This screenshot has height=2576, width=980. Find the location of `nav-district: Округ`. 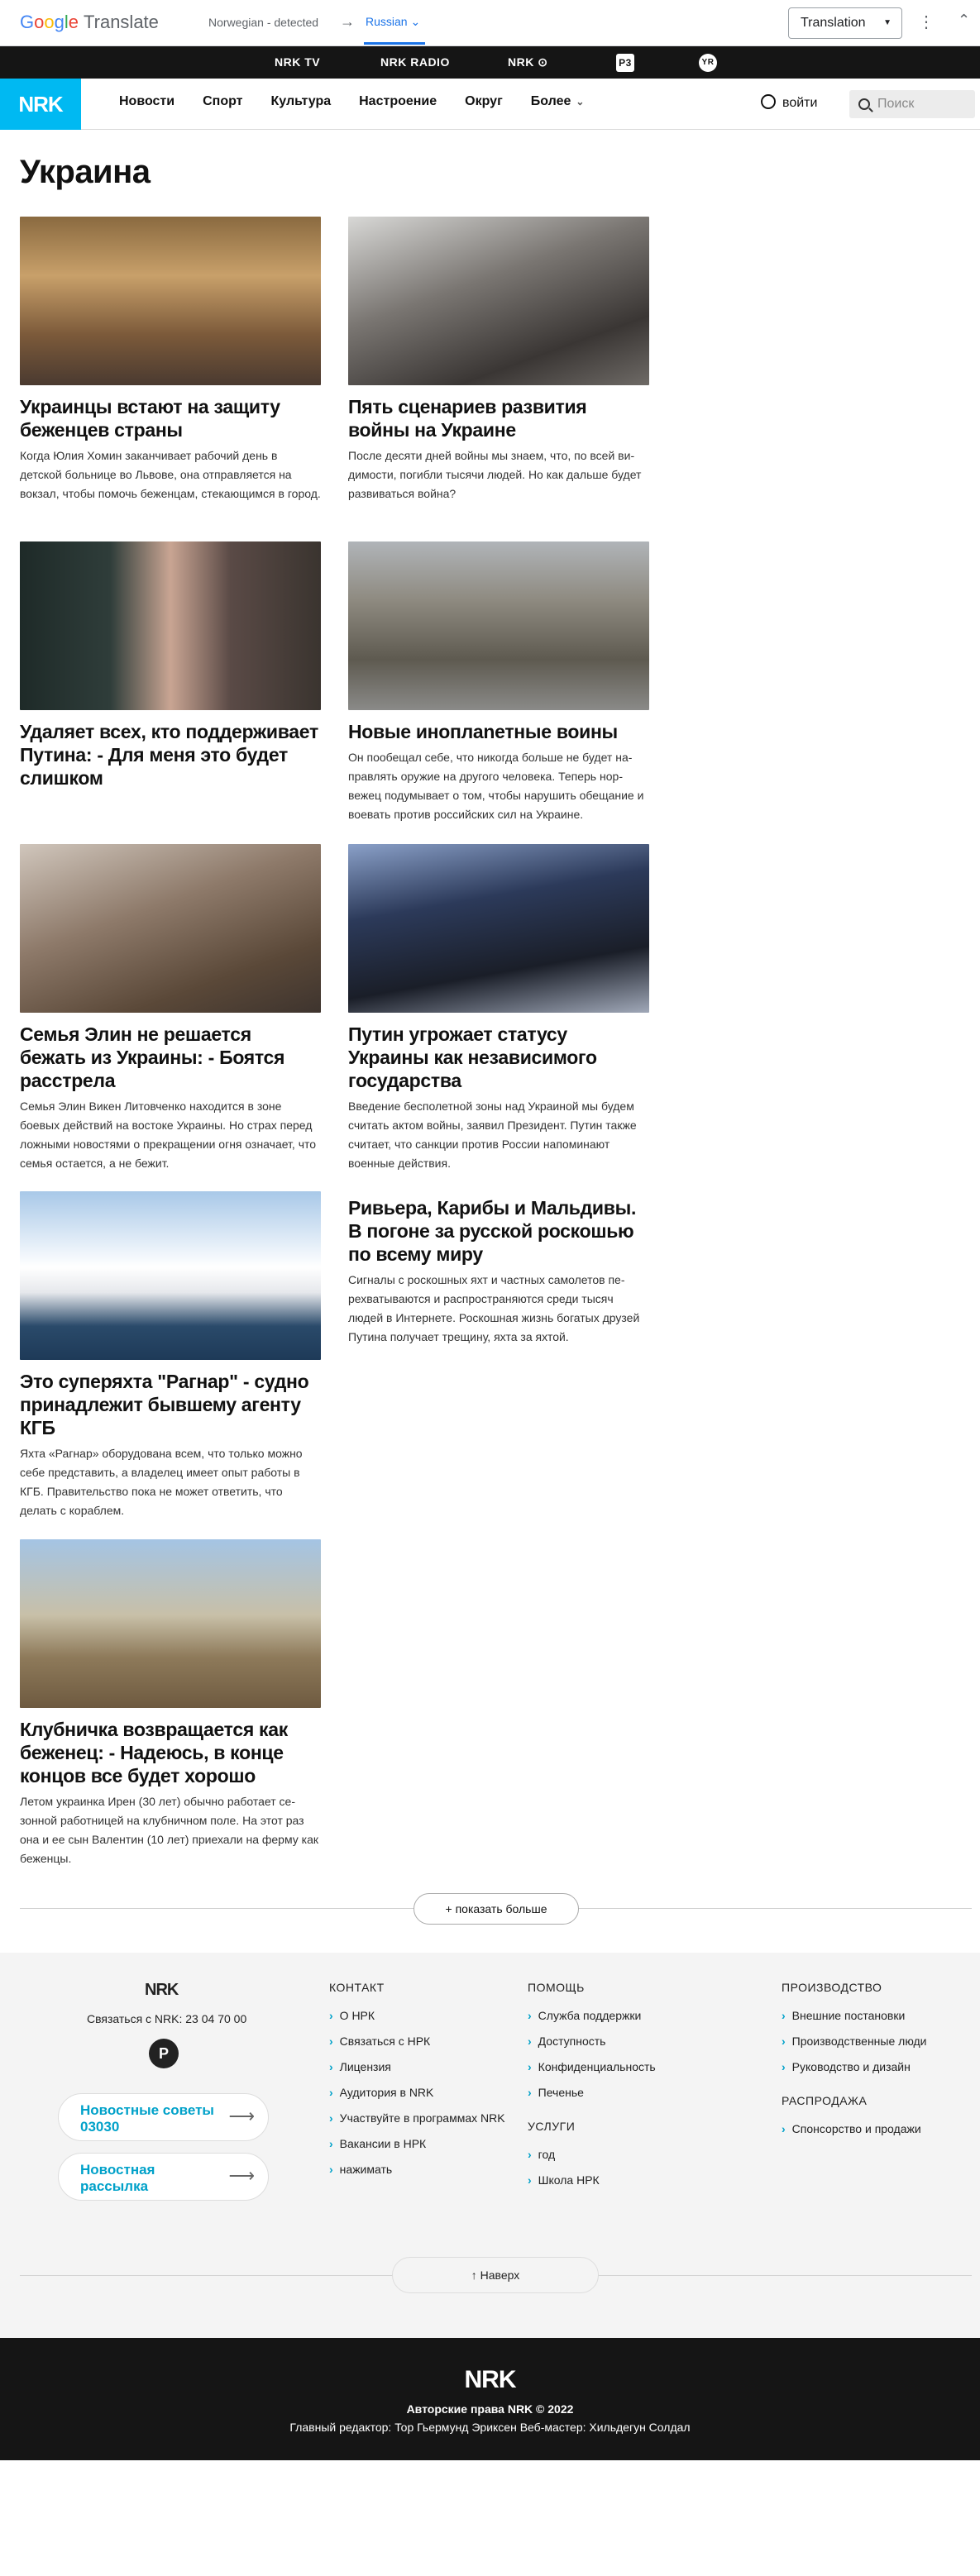

nav-district: Округ is located at coordinates (484, 101).